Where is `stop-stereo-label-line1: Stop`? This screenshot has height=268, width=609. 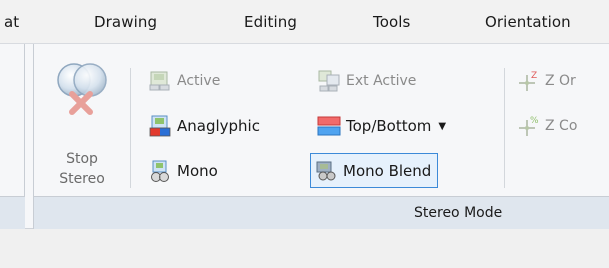 stop-stereo-label-line1: Stop is located at coordinates (82, 159).